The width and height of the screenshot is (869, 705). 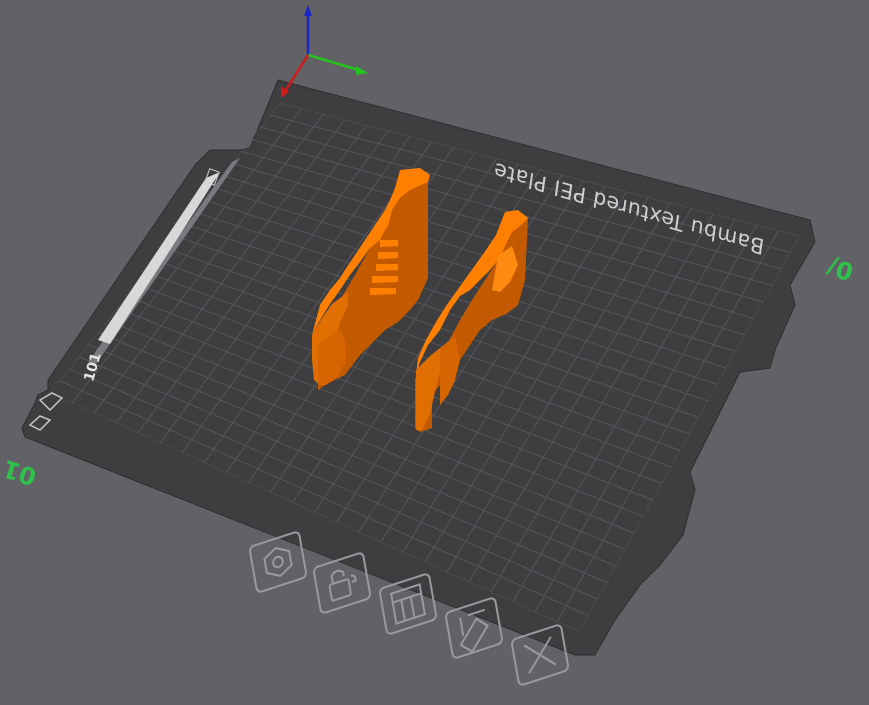 I want to click on plate-number-right: 0/, so click(x=840, y=268).